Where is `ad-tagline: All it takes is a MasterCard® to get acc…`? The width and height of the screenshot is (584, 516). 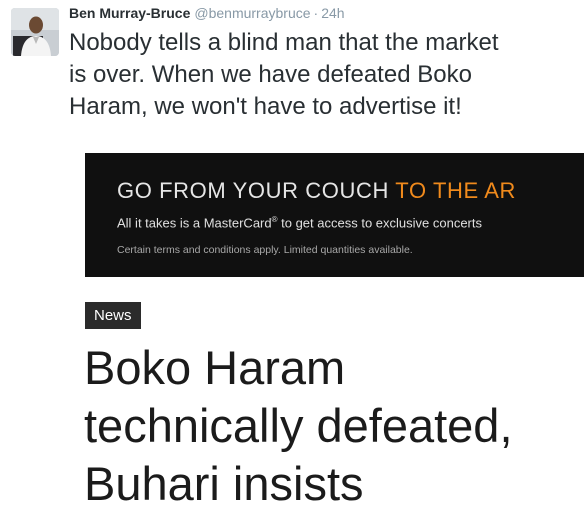
ad-tagline: All it takes is a MasterCard® to get acc… is located at coordinates (299, 222).